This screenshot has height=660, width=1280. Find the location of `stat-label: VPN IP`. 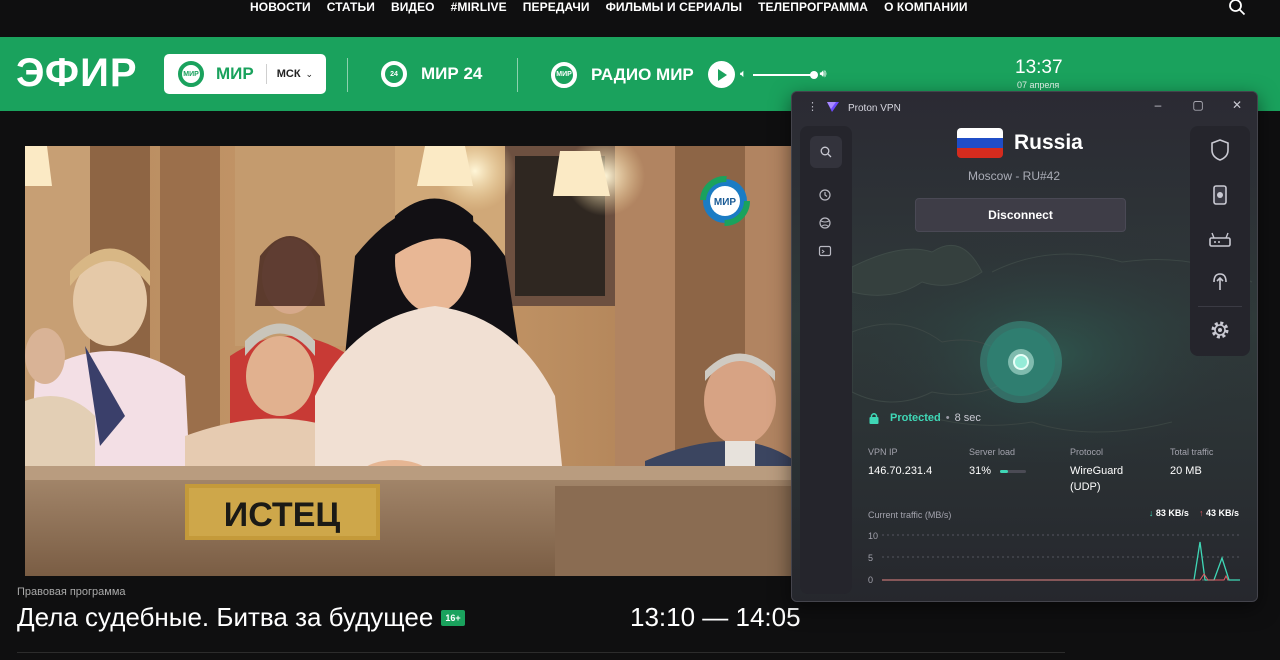

stat-label: VPN IP is located at coordinates (883, 452).